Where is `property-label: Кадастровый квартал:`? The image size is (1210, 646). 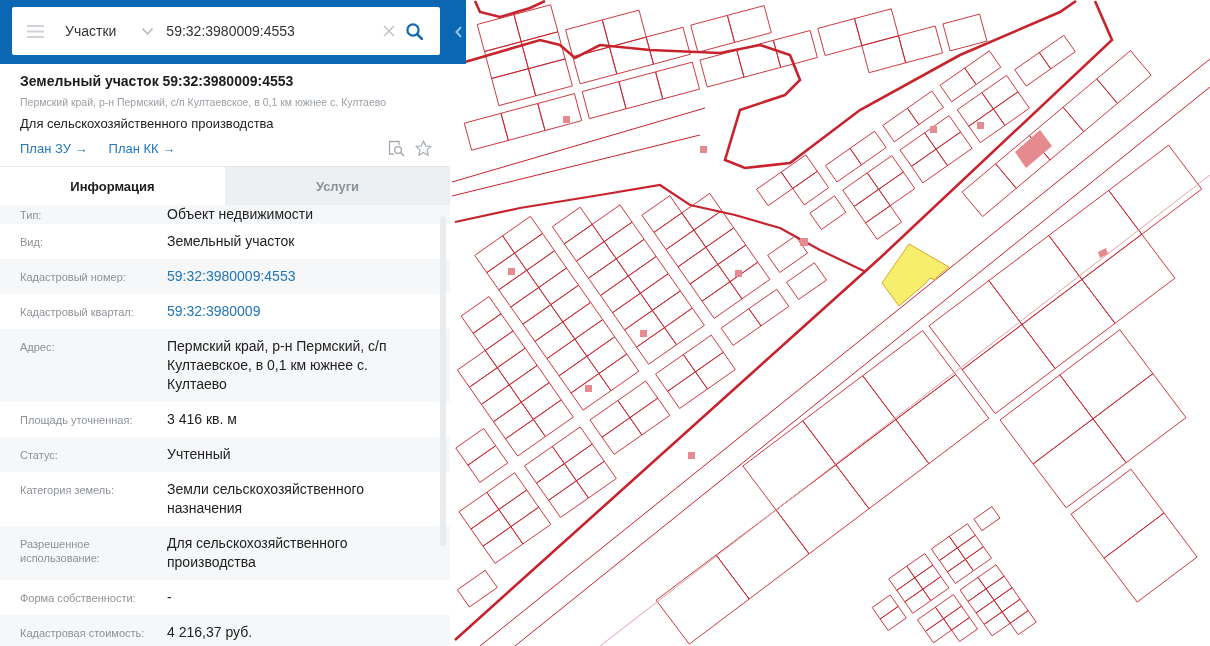 property-label: Кадастровый квартал: is located at coordinates (77, 312).